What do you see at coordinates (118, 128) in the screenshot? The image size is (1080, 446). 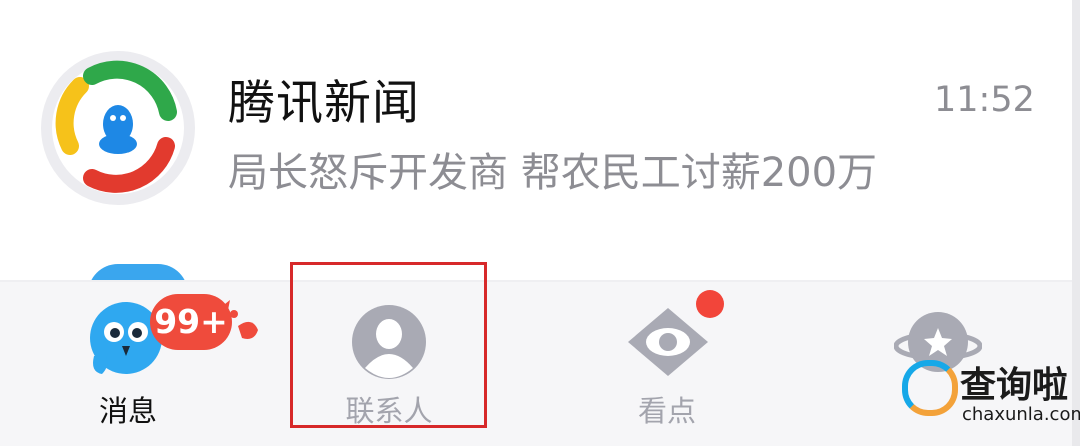 I see `tencent-news-logo-icon` at bounding box center [118, 128].